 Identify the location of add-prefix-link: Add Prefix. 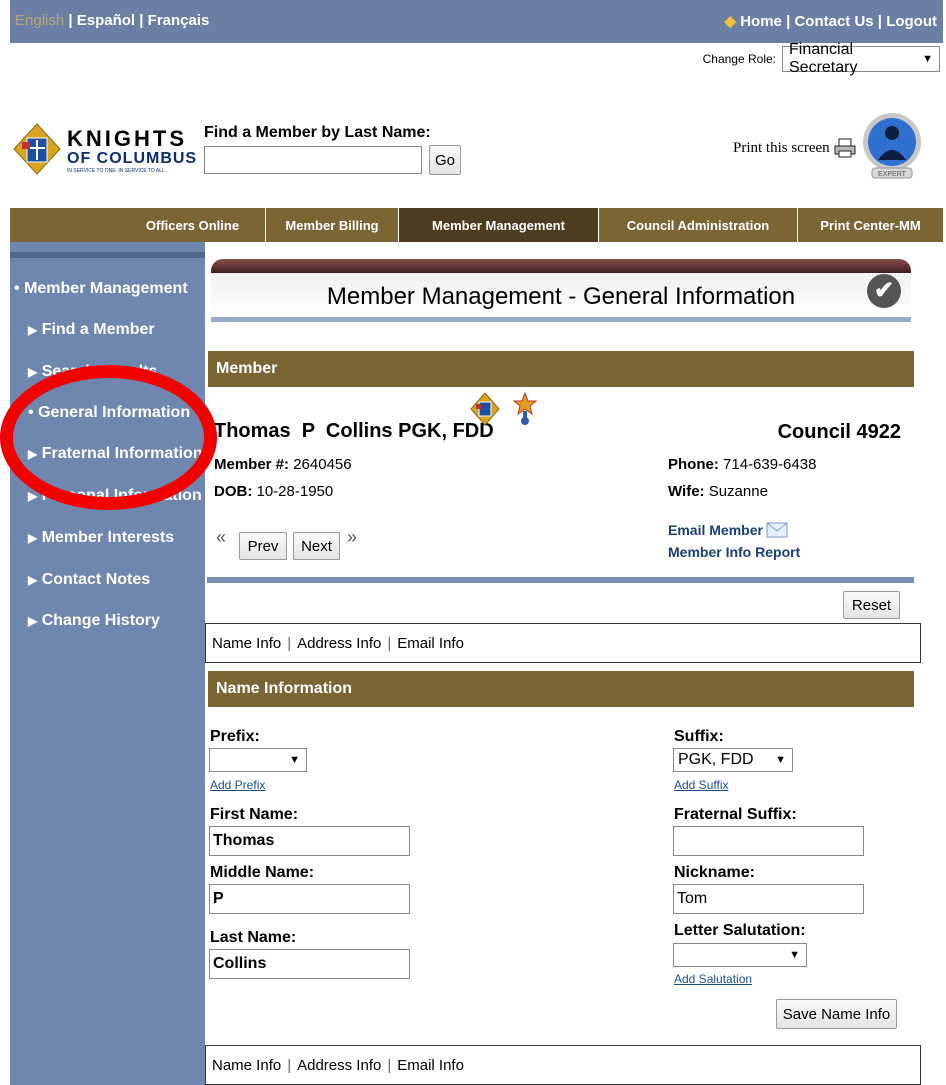
(237, 785).